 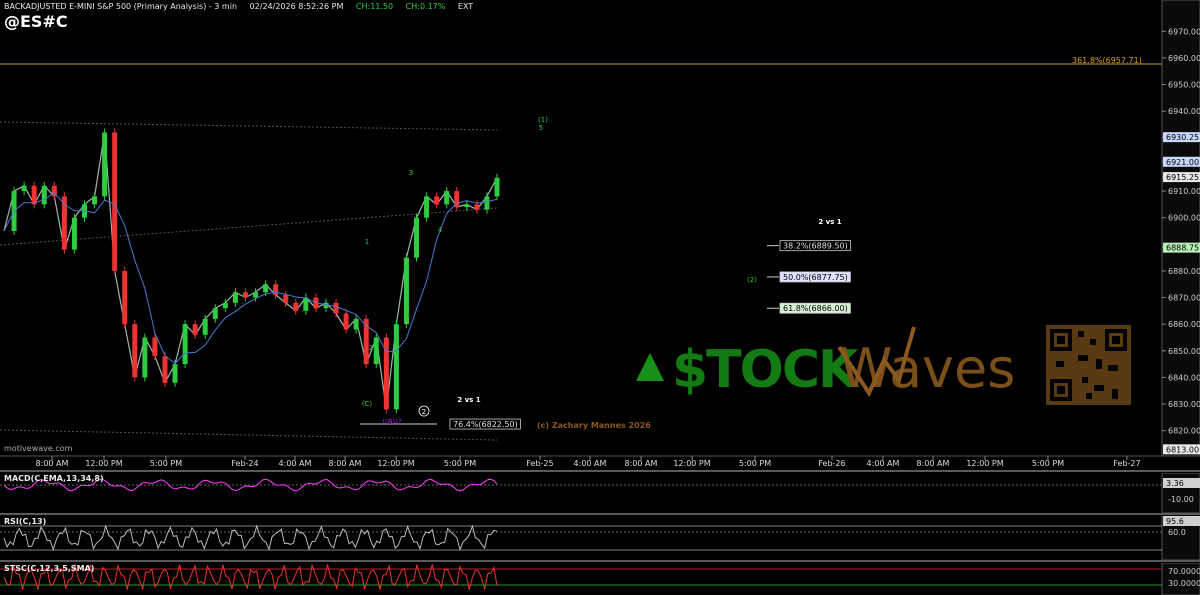 I want to click on y-tick-label: 6820.00, so click(x=1184, y=431).